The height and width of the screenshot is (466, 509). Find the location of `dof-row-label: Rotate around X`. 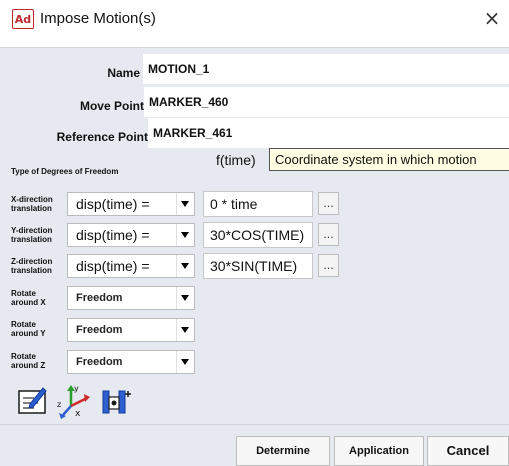

dof-row-label: Rotate around X is located at coordinates (28, 298).